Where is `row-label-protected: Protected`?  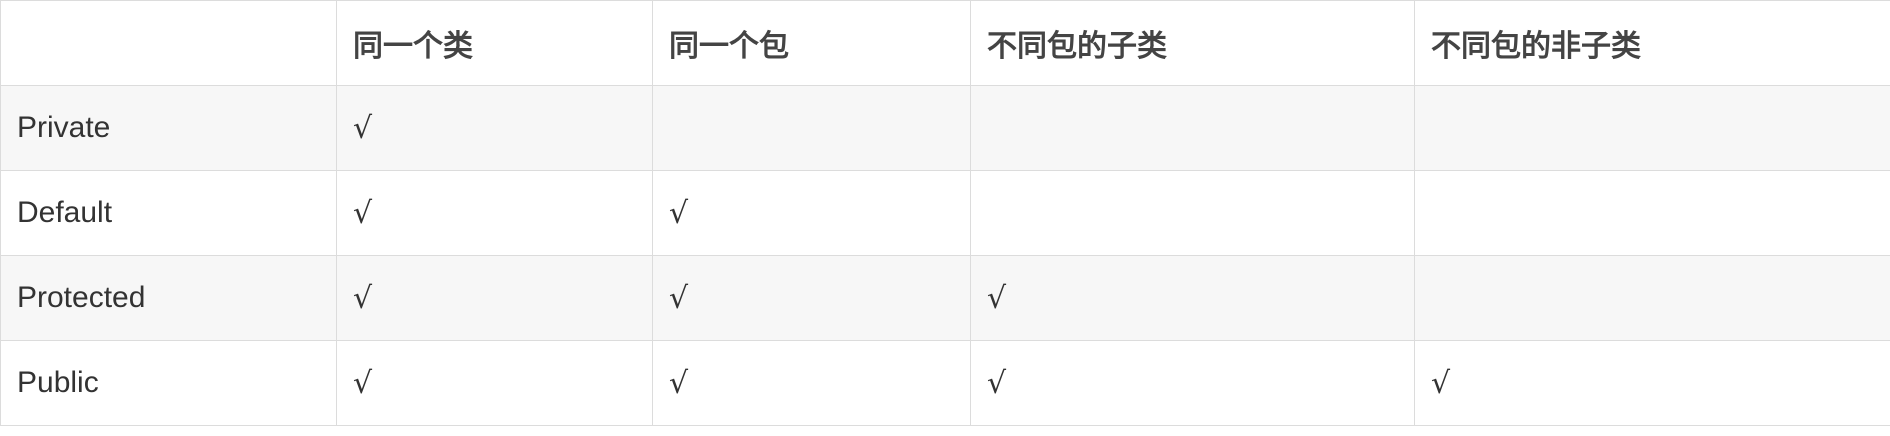 row-label-protected: Protected is located at coordinates (168, 298).